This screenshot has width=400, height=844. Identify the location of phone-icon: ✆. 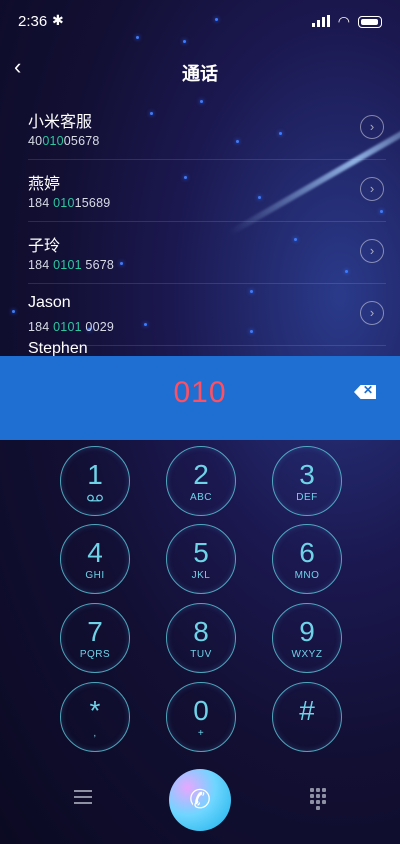
(200, 799).